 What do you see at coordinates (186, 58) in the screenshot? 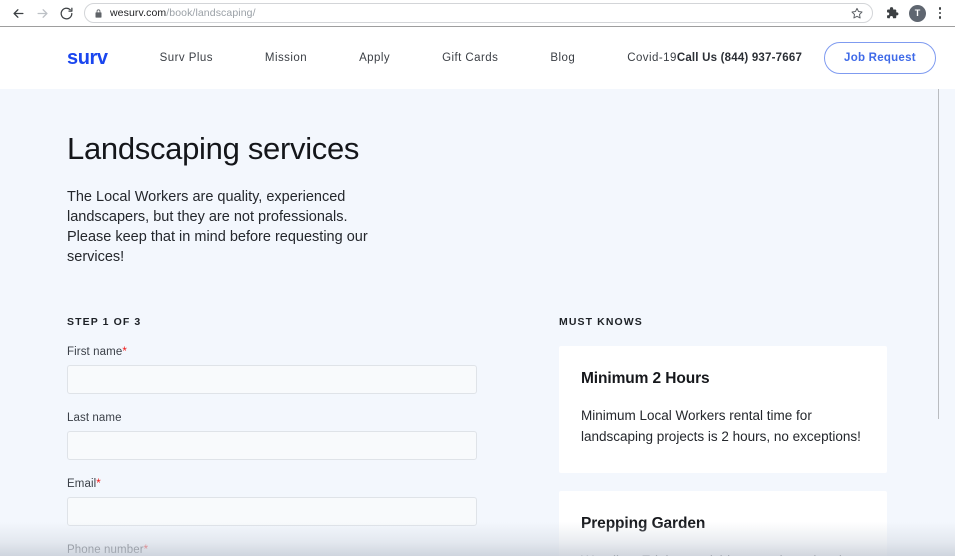
I see `nav-link-surv-plus: Surv Plus` at bounding box center [186, 58].